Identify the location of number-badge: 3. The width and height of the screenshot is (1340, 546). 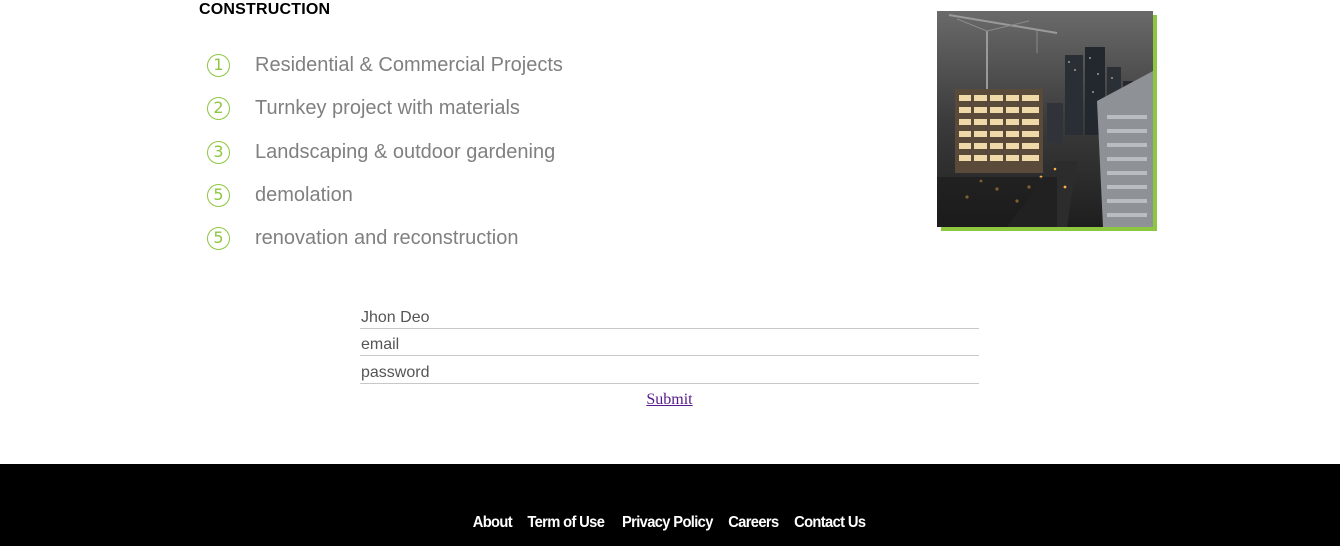
(218, 152).